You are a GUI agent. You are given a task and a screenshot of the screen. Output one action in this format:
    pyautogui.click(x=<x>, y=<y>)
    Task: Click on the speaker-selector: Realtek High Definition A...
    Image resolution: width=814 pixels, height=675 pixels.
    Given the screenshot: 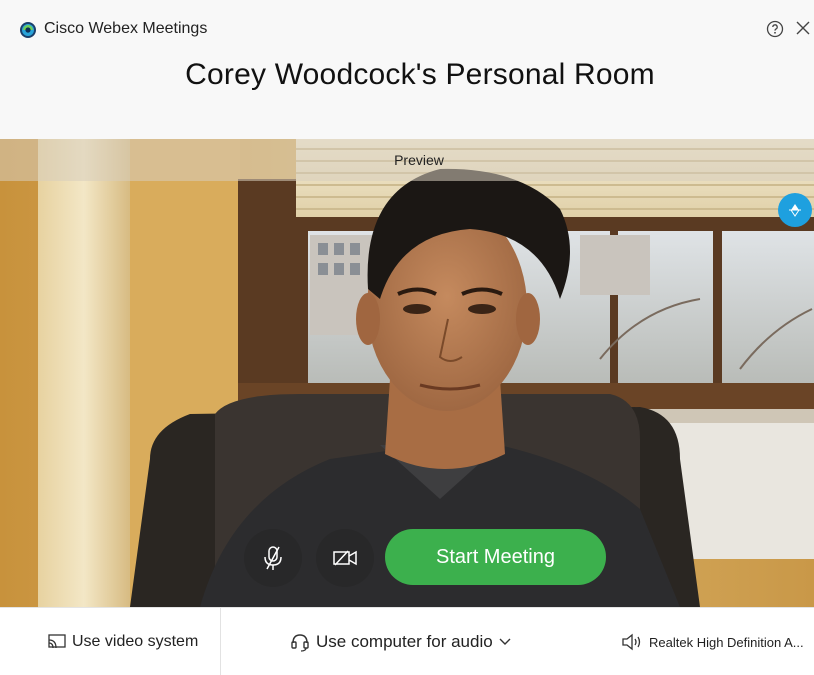 What is the action you would take?
    pyautogui.click(x=712, y=641)
    